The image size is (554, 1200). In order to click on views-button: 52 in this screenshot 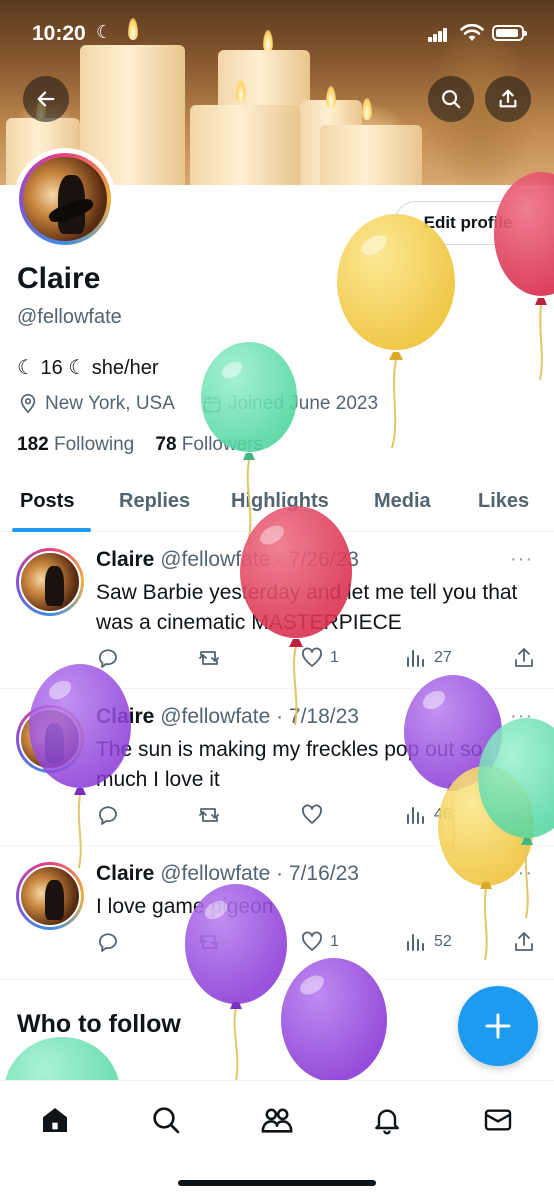, I will do `click(428, 942)`.